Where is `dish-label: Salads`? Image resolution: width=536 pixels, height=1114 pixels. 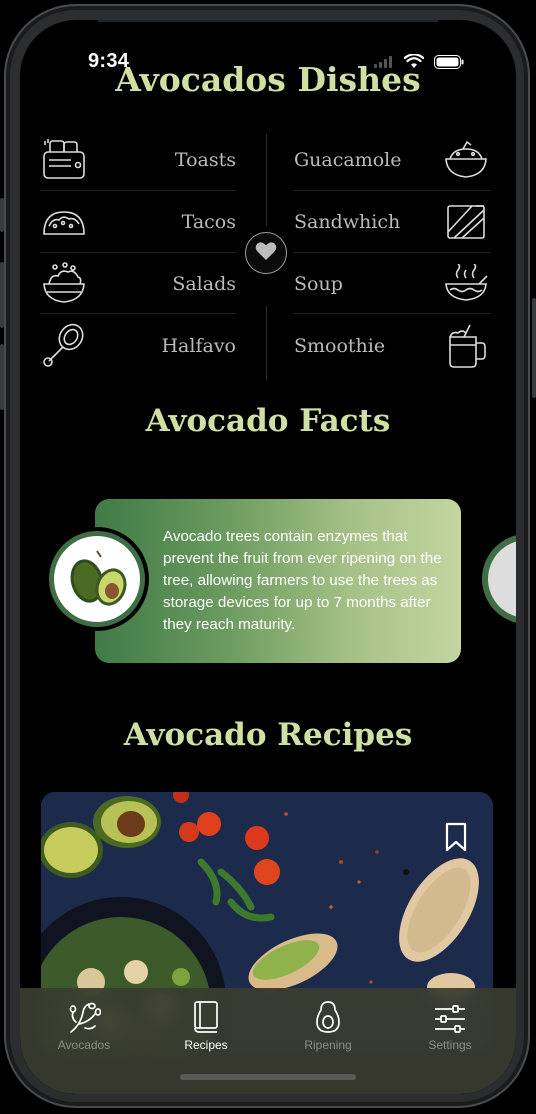
dish-label: Salads is located at coordinates (204, 284).